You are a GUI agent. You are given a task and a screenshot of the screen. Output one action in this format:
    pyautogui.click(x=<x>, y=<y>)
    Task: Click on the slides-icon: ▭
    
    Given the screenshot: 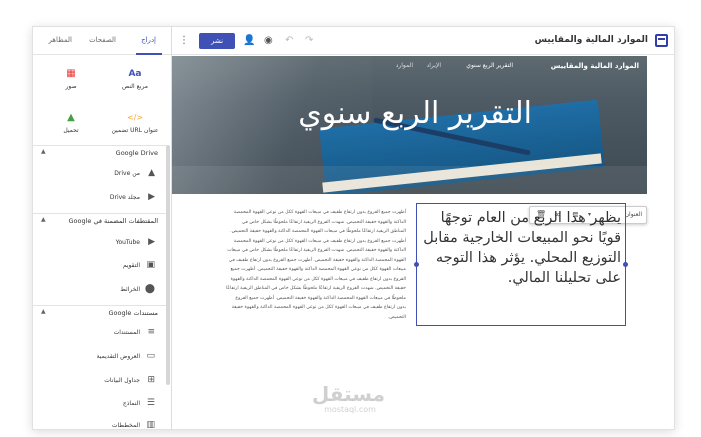 What is the action you would take?
    pyautogui.click(x=150, y=356)
    